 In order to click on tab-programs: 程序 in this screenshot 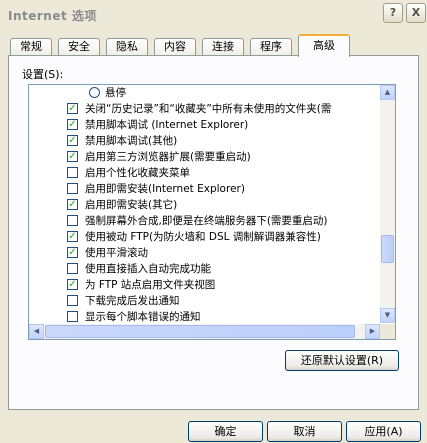, I will do `click(271, 47)`.